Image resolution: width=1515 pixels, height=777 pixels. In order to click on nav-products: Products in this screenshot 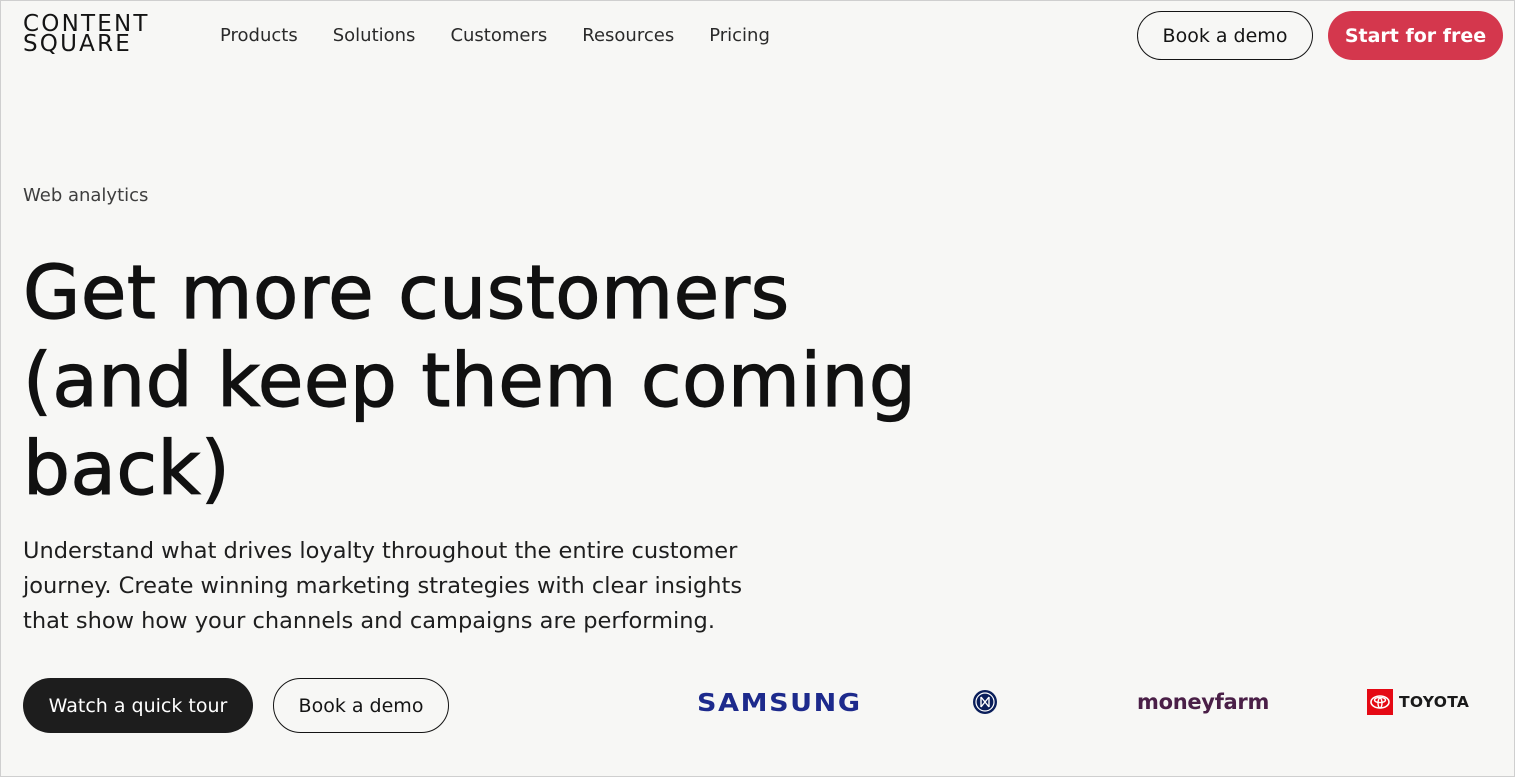, I will do `click(259, 36)`.